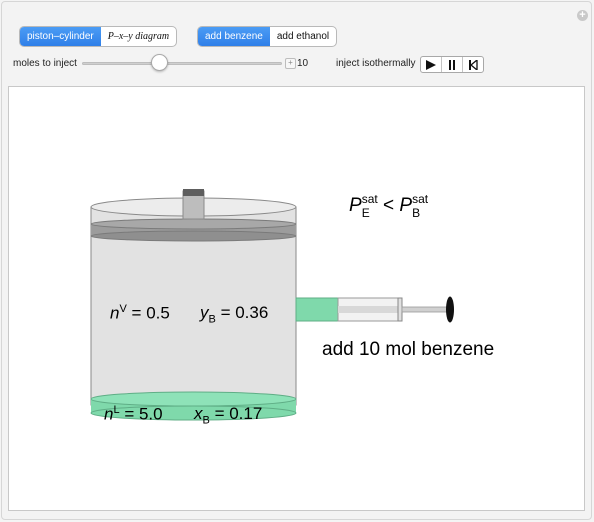  Describe the element at coordinates (234, 36) in the screenshot. I see `tab-add-benzene: add benzene` at that location.